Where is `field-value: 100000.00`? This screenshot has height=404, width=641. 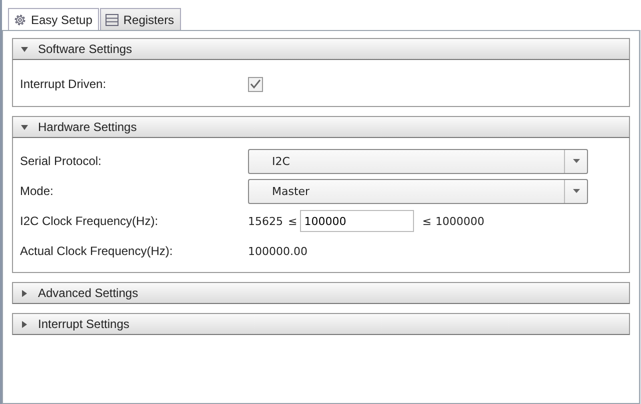 field-value: 100000.00 is located at coordinates (278, 251).